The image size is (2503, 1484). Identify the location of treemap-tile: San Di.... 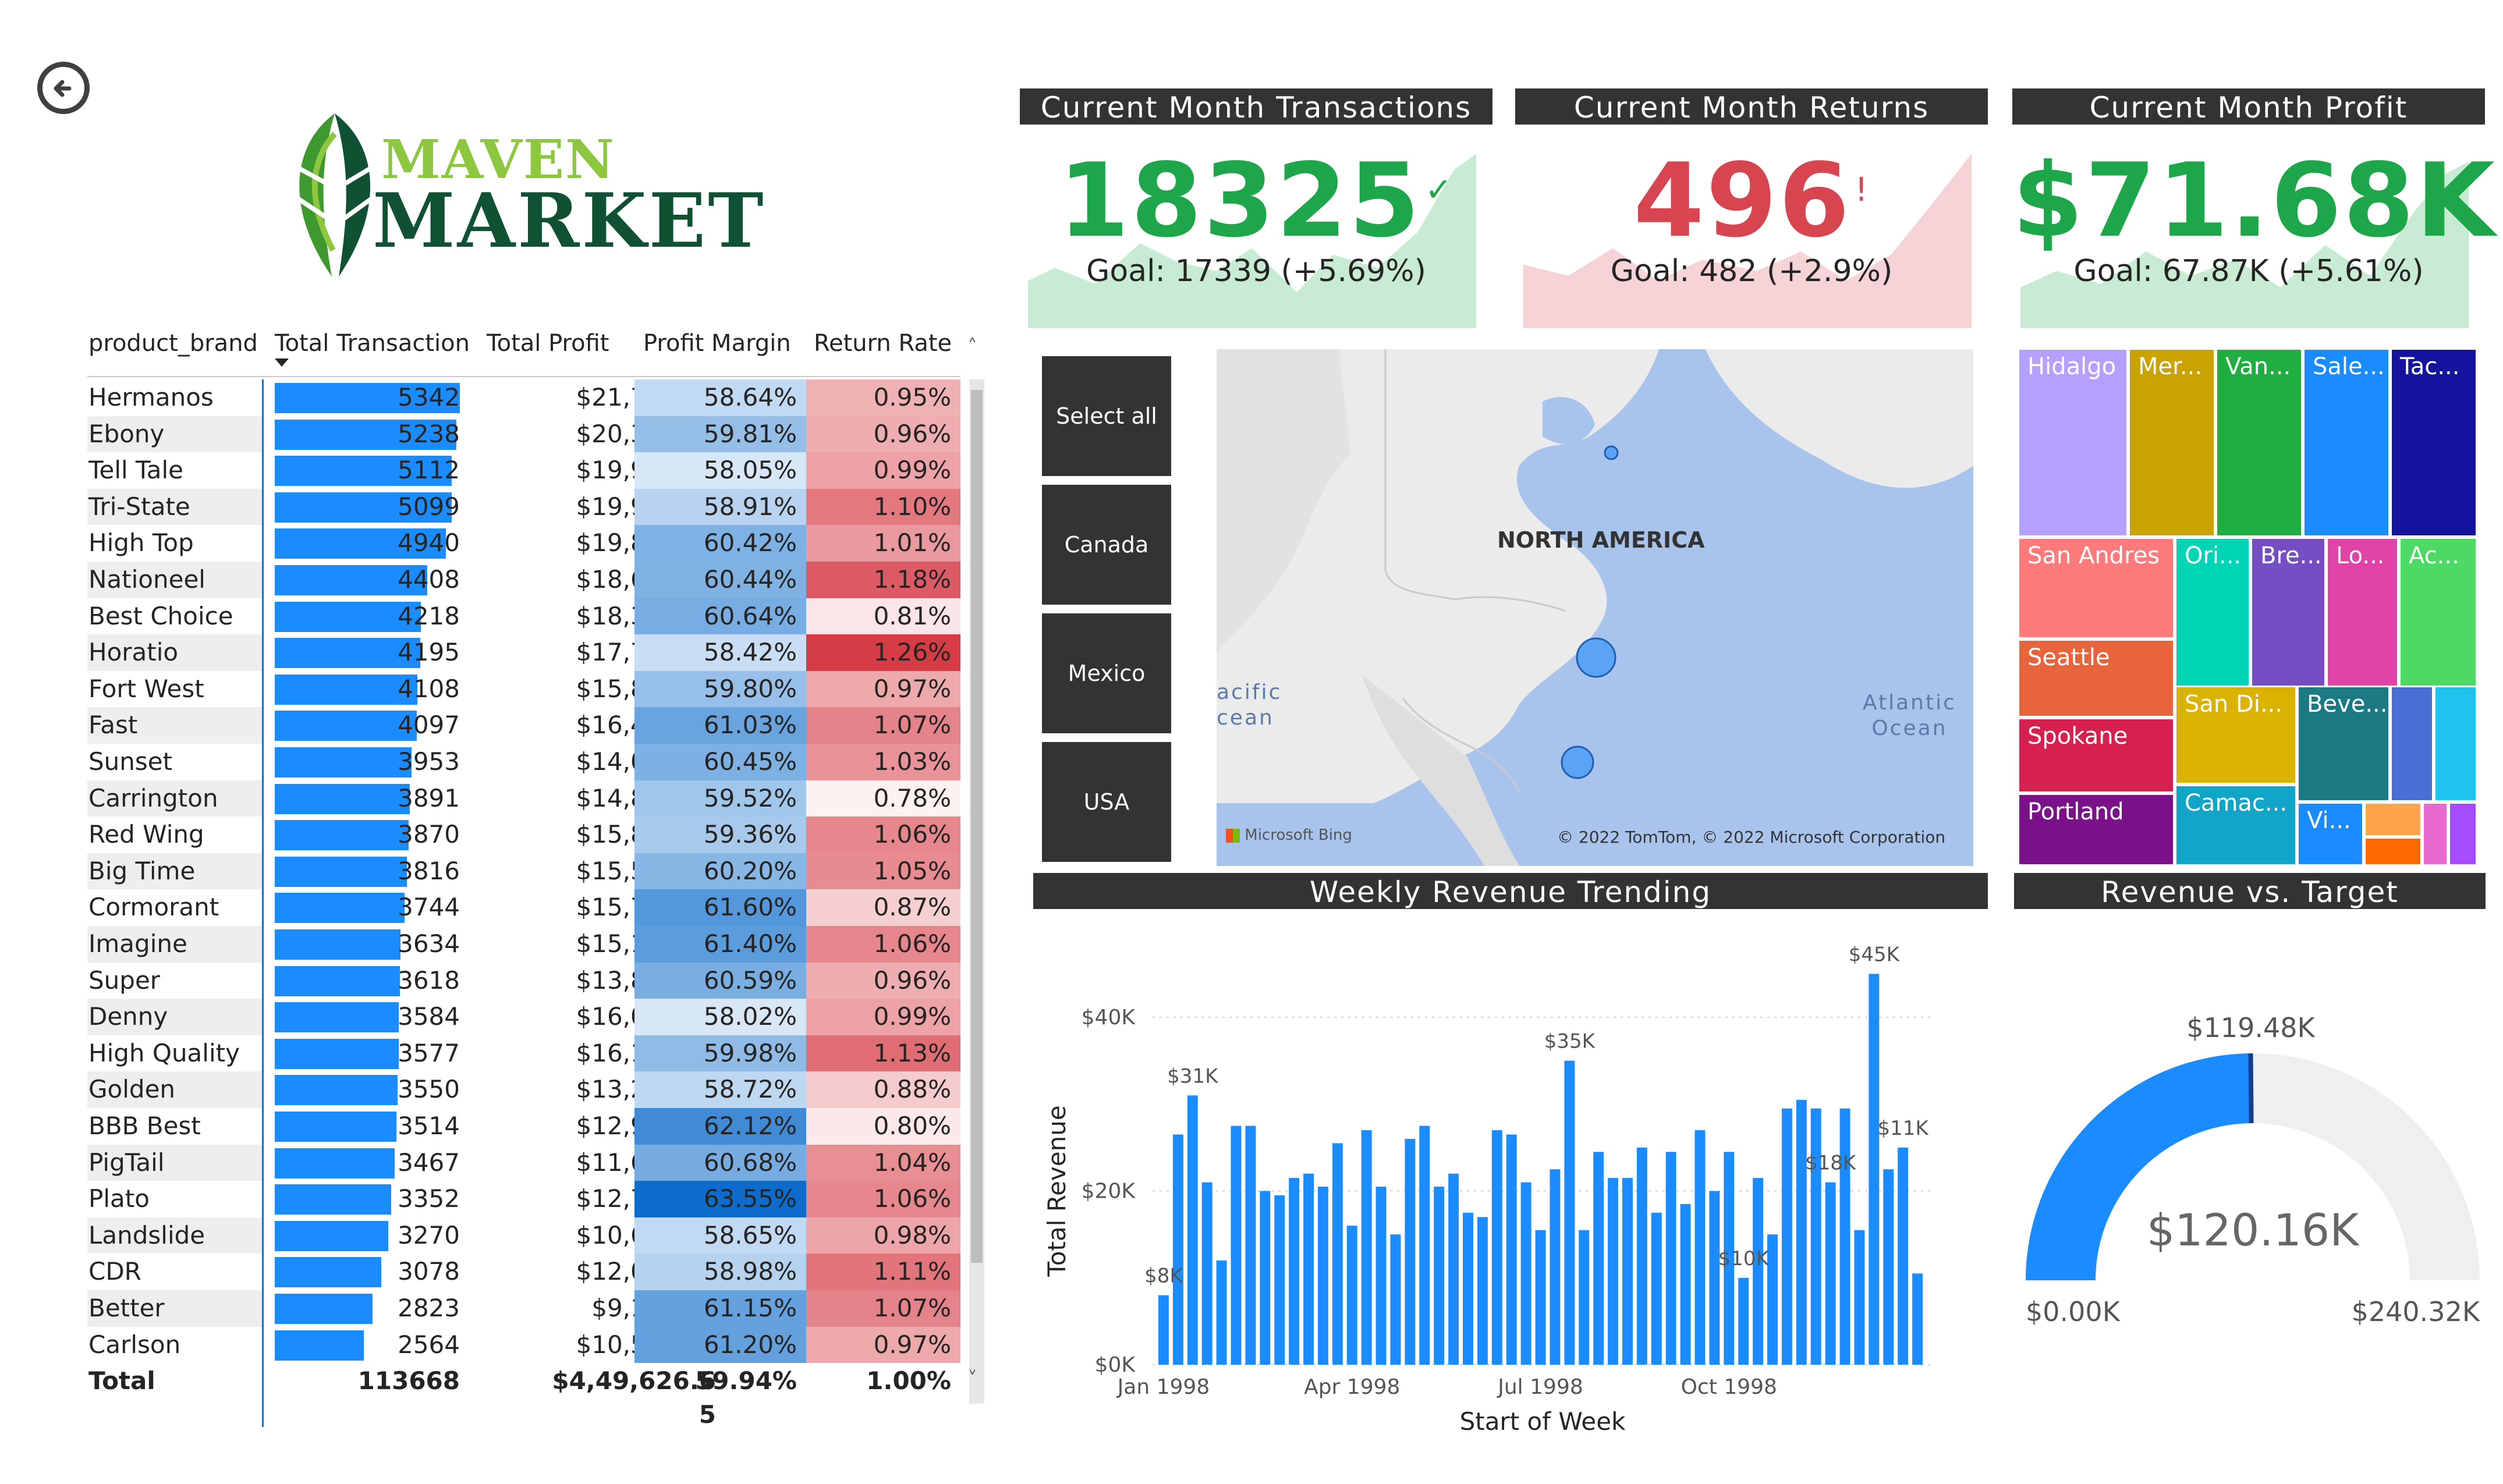
(2236, 735).